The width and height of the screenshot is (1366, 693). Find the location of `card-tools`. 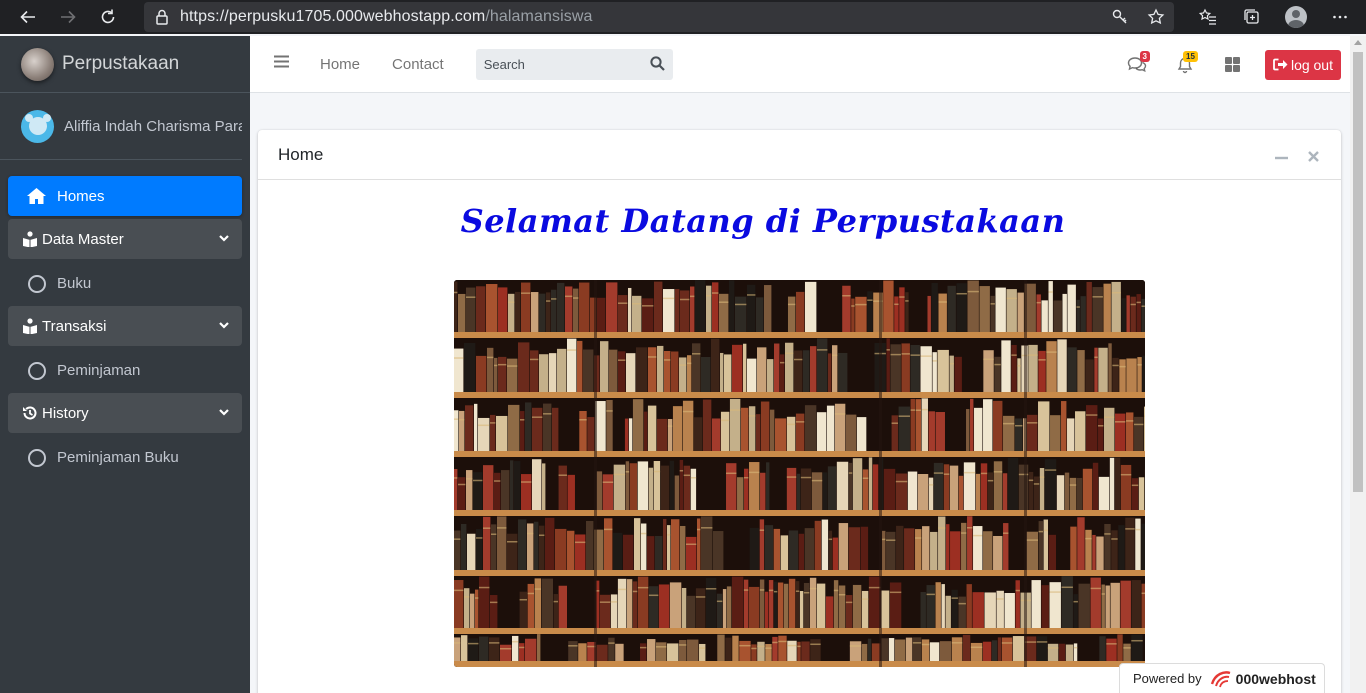

card-tools is located at coordinates (1297, 156).